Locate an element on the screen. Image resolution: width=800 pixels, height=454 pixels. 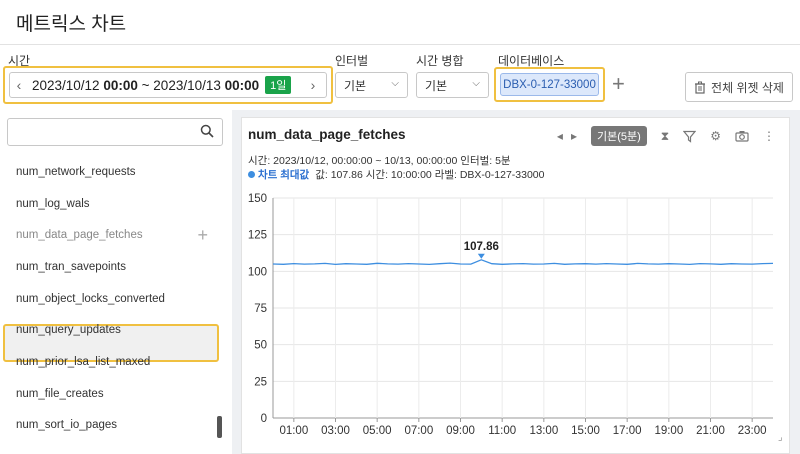
metric-item: num_object_locks_converted is located at coordinates (116, 299).